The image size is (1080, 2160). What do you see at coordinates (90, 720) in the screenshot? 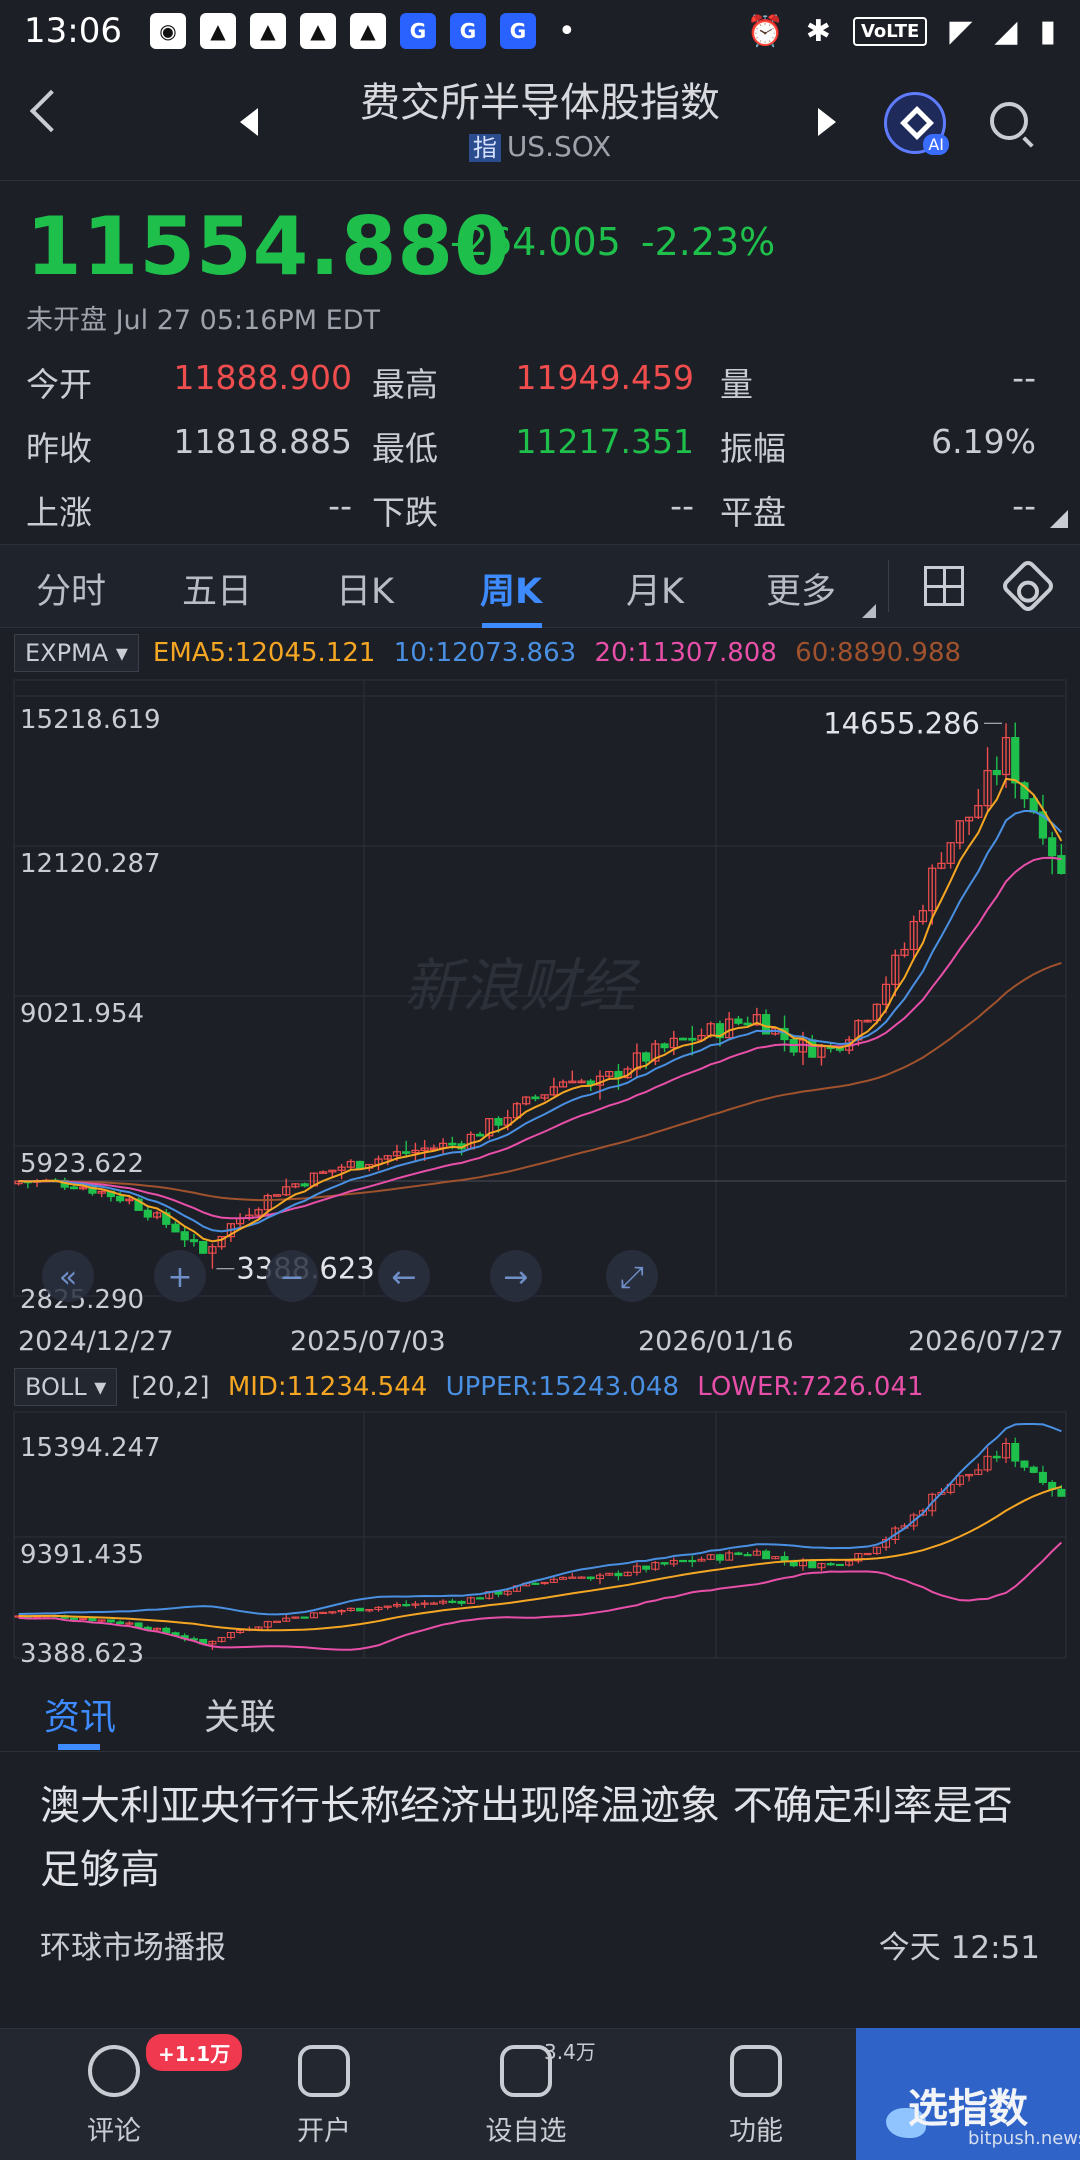
I see `y-tick-label: 15218.619` at bounding box center [90, 720].